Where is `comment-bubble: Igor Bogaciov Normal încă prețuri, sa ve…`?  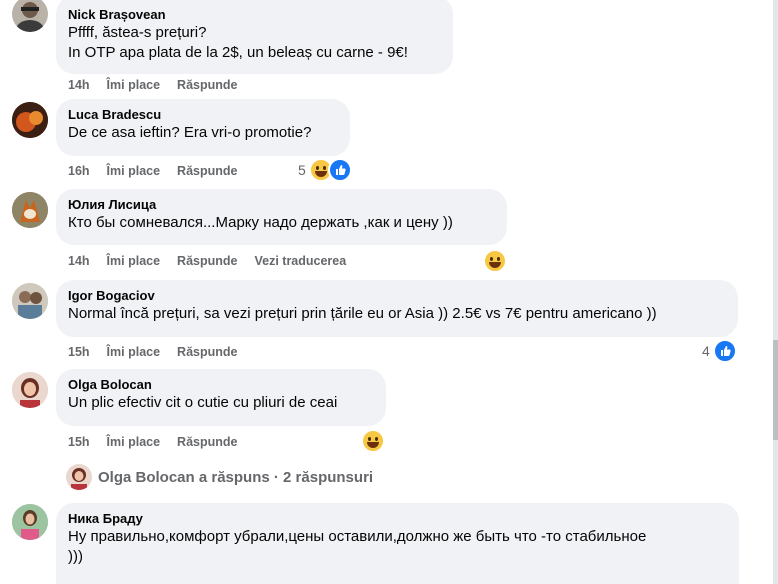
comment-bubble: Igor Bogaciov Normal încă prețuri, sa ve… is located at coordinates (397, 308).